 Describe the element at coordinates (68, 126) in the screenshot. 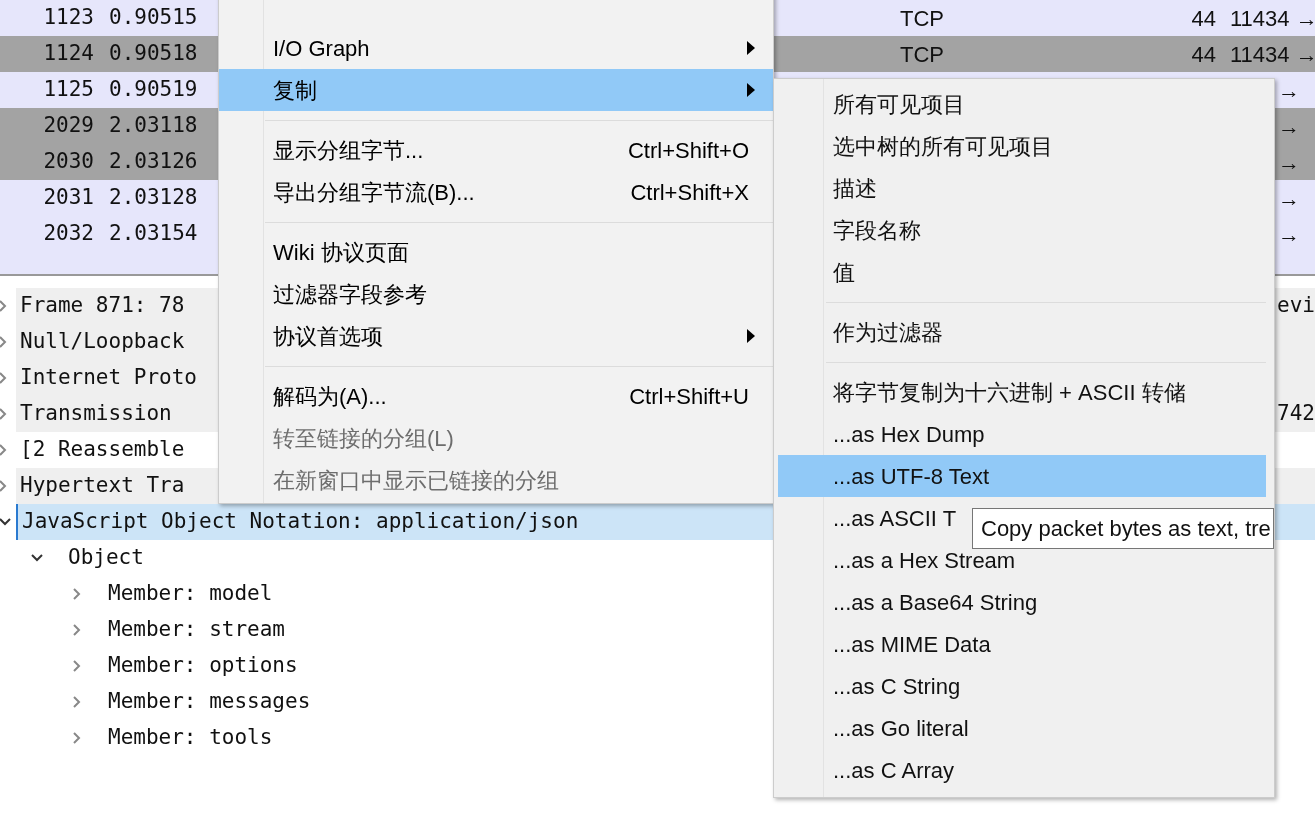

I see `packet-number: 2029` at that location.